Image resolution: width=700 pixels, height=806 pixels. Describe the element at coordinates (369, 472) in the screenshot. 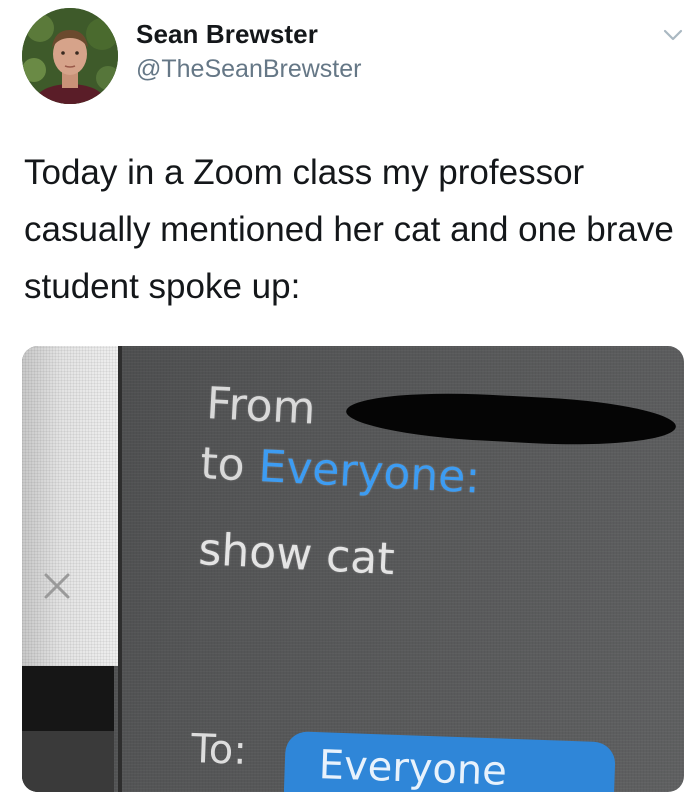

I see `chat-to-recipient: Everyone:` at that location.